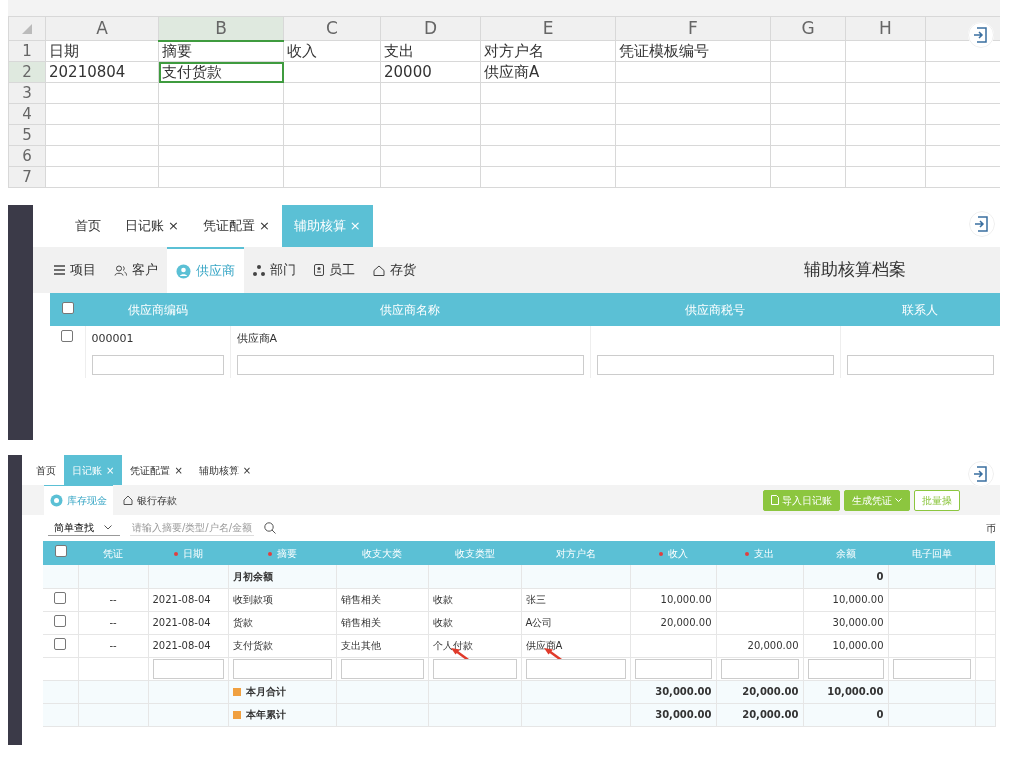 This screenshot has height=759, width=1015. I want to click on column-header: A, so click(102, 28).